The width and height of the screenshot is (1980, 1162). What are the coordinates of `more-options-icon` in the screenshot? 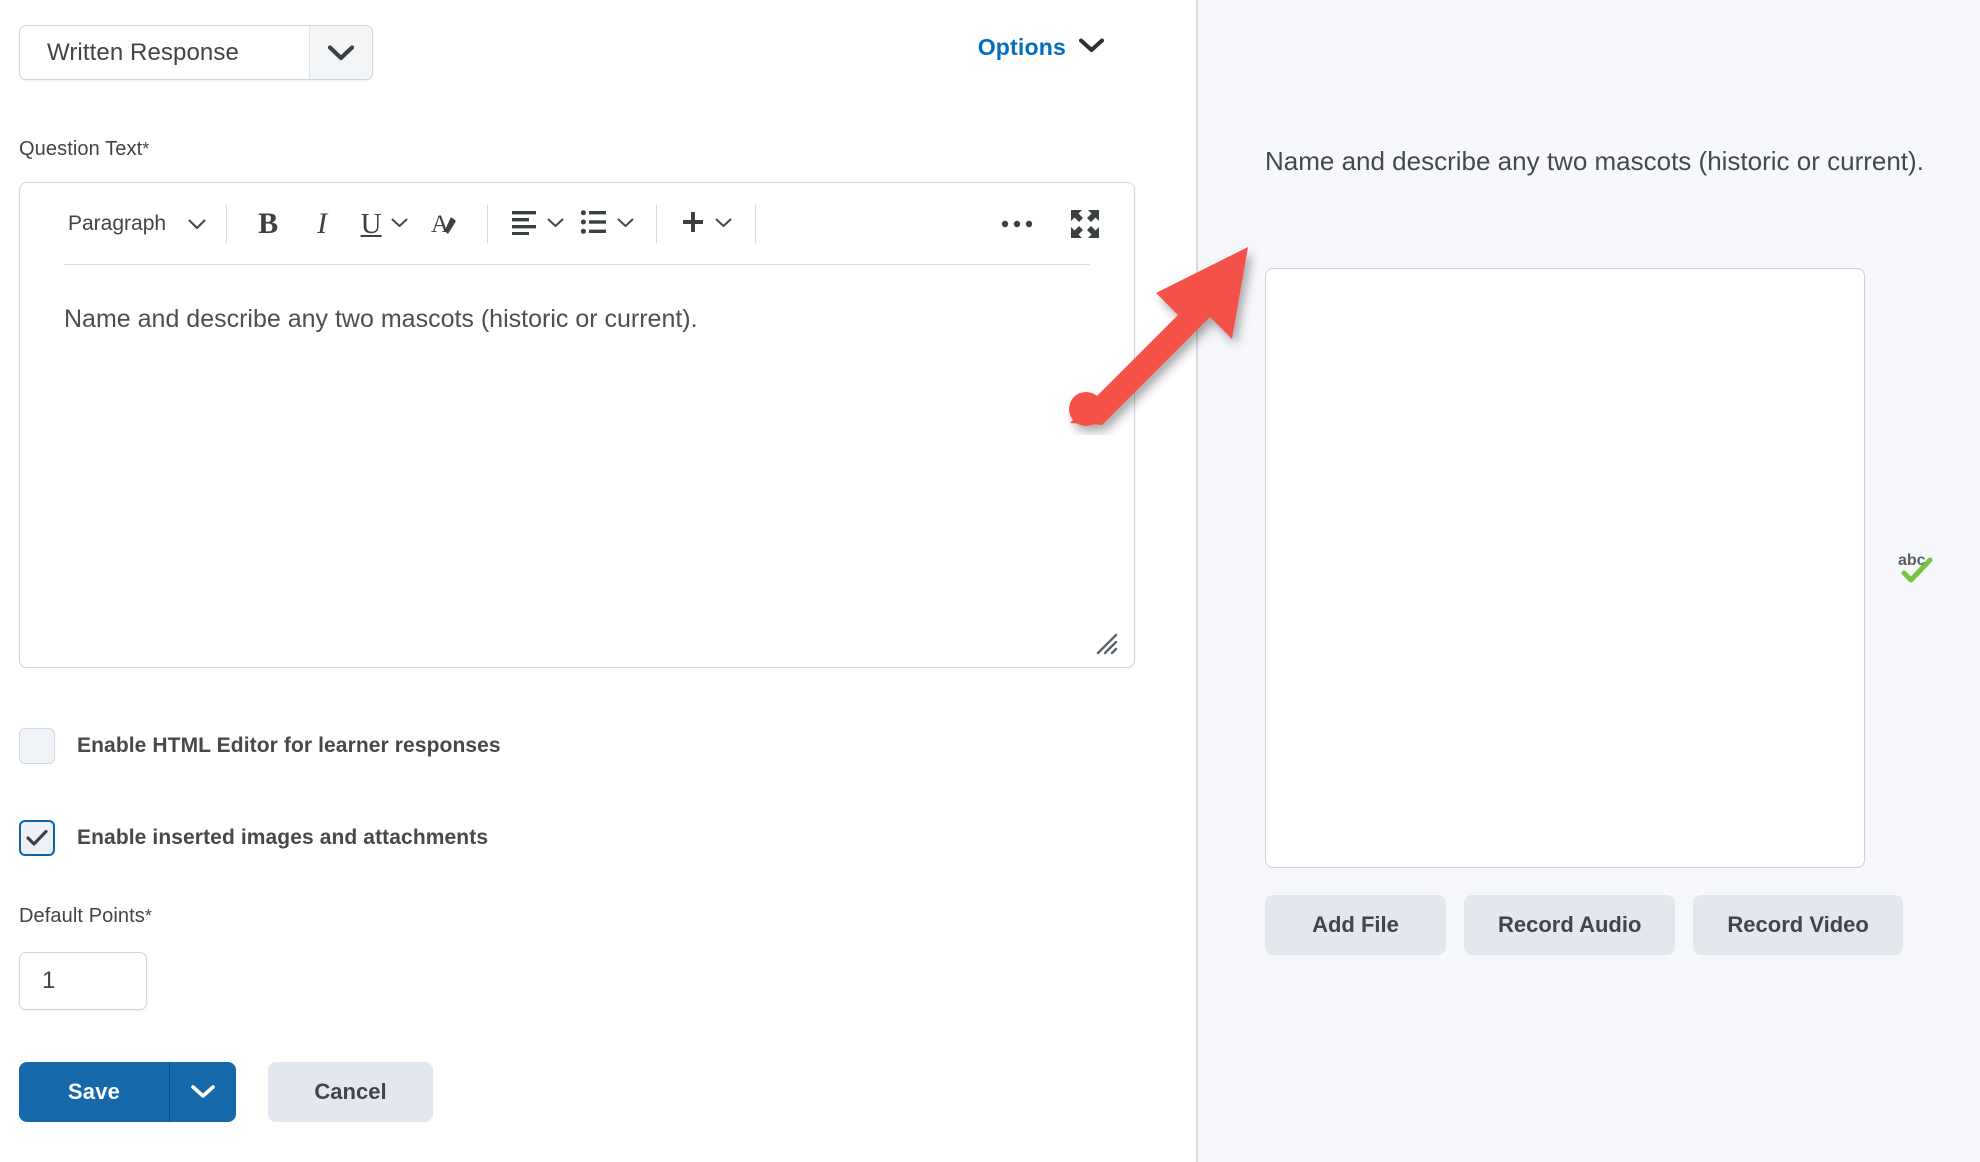 It's located at (1017, 224).